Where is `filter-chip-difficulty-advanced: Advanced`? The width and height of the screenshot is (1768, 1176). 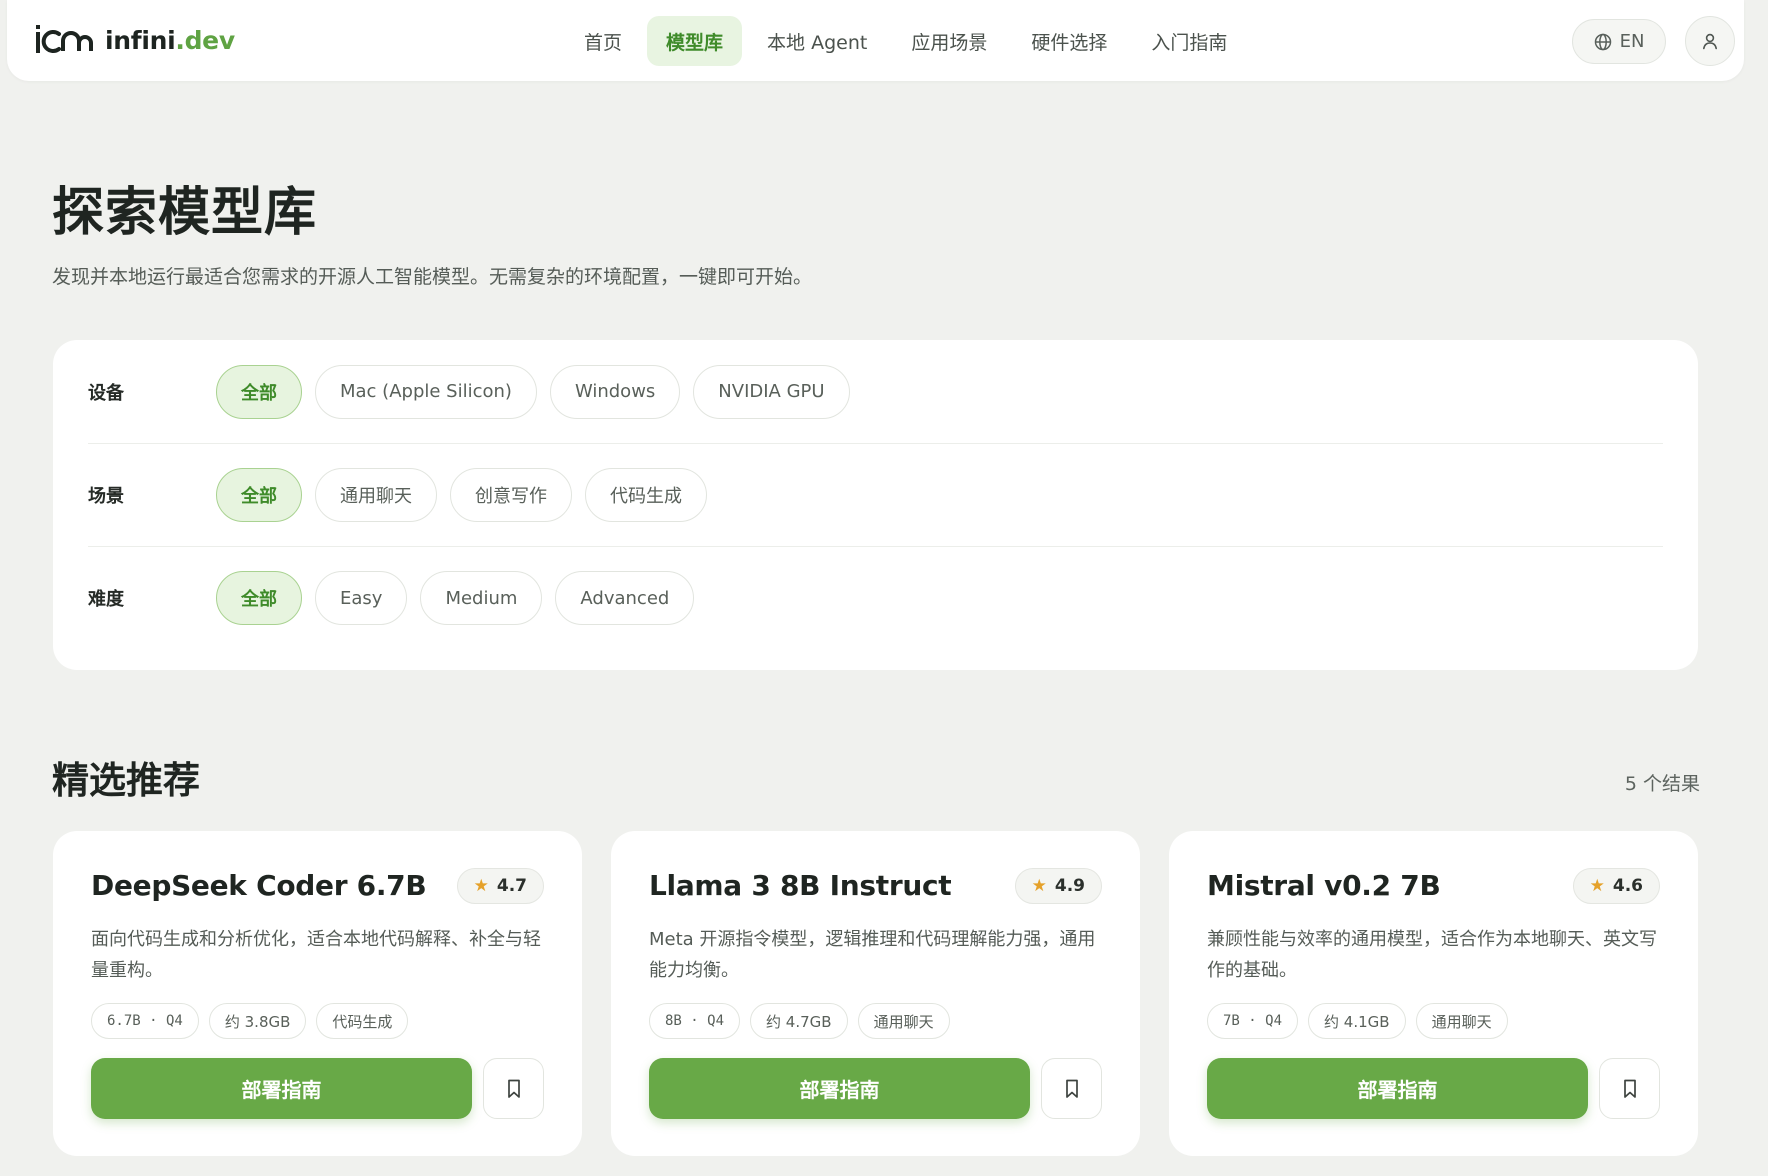 filter-chip-difficulty-advanced: Advanced is located at coordinates (625, 598).